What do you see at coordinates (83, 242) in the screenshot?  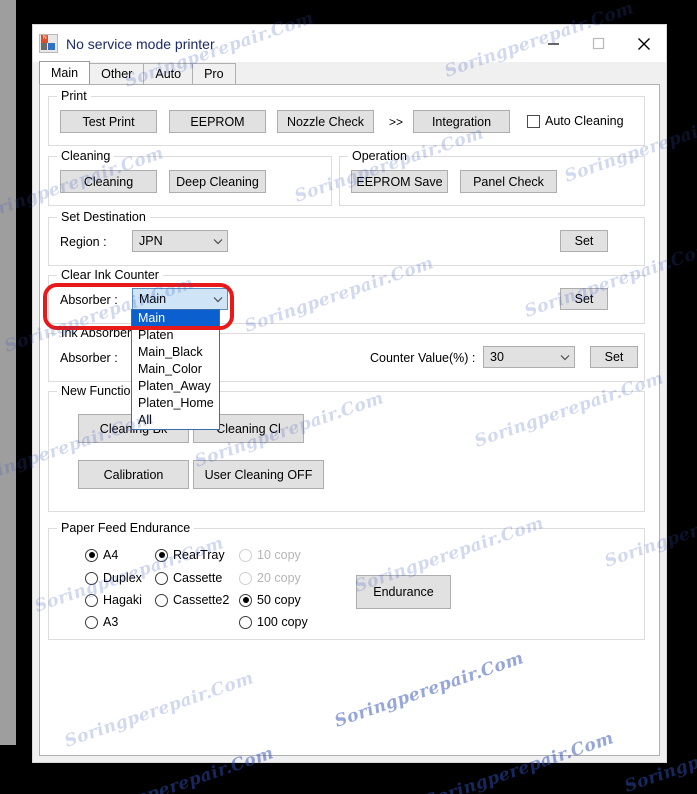 I see `region-label: Region :` at bounding box center [83, 242].